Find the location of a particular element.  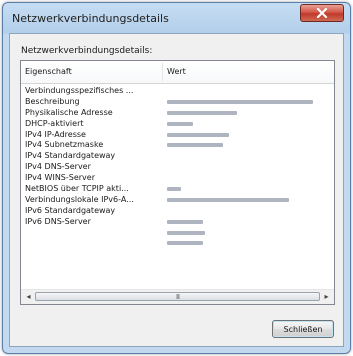

scrollbar-thumb: III is located at coordinates (177, 296).